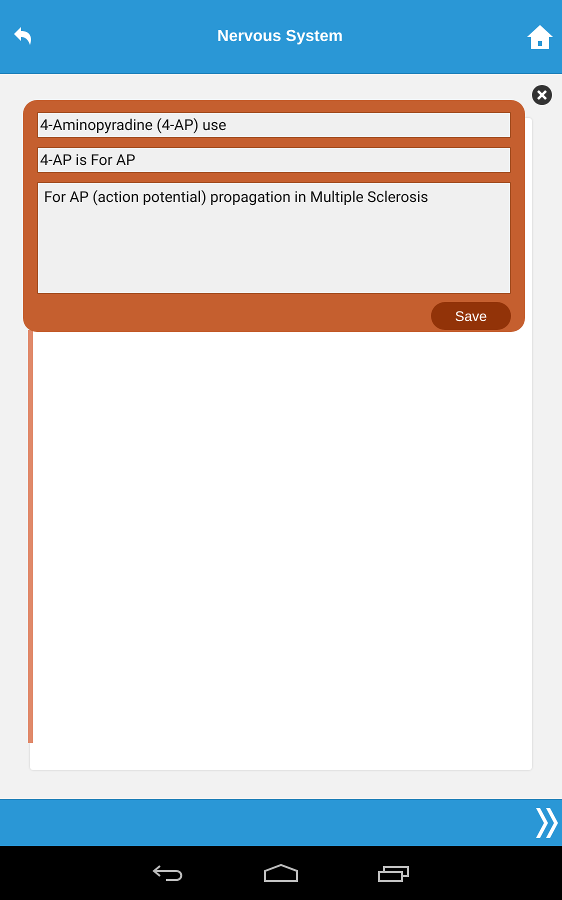 The width and height of the screenshot is (562, 900). Describe the element at coordinates (547, 823) in the screenshot. I see `next-icon` at that location.